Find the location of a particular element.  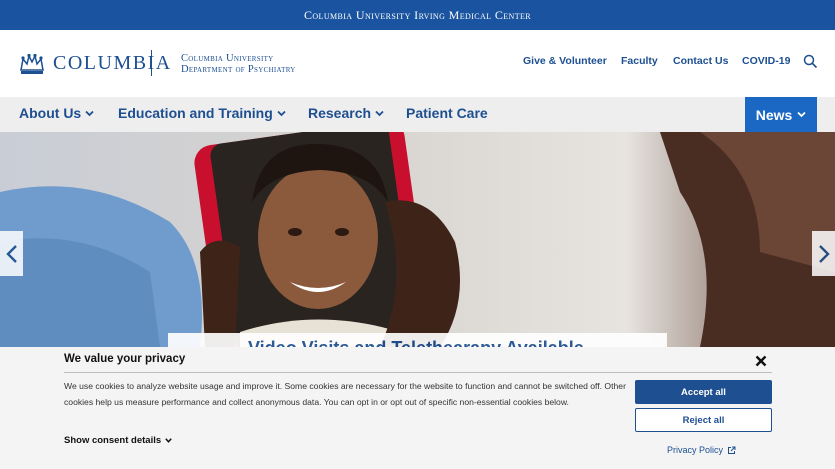

nav-label: Patient Care is located at coordinates (447, 113).